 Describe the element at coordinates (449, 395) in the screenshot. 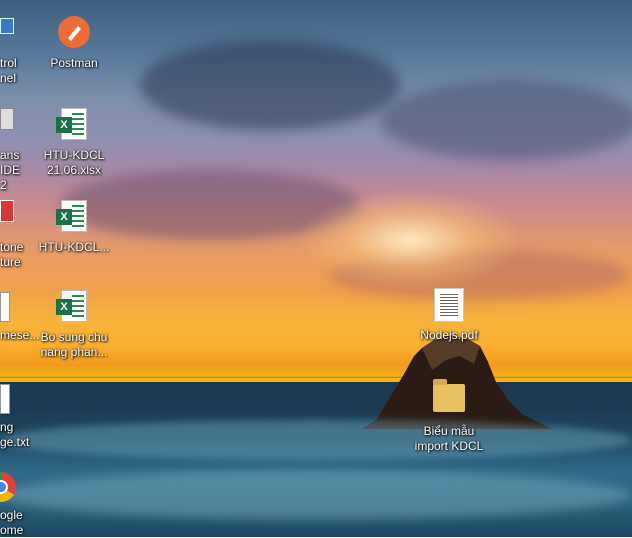

I see `folder-icon` at that location.